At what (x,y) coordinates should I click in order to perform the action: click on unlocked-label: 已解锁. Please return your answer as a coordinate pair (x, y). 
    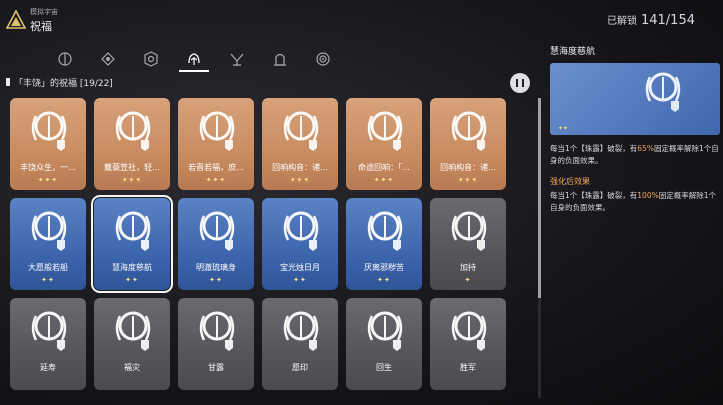
    Looking at the image, I should click on (621, 21).